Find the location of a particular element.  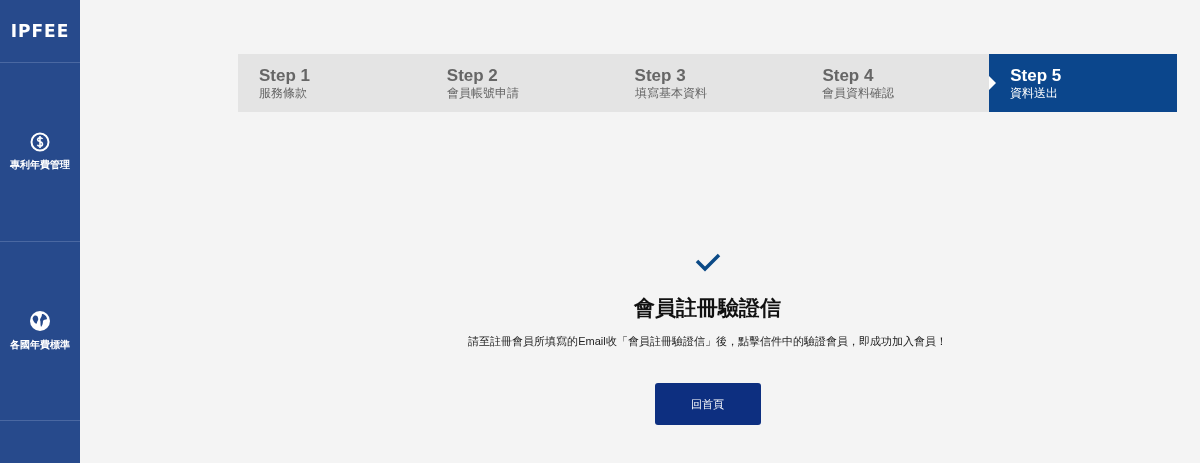

step-title: Step 3 is located at coordinates (660, 76).